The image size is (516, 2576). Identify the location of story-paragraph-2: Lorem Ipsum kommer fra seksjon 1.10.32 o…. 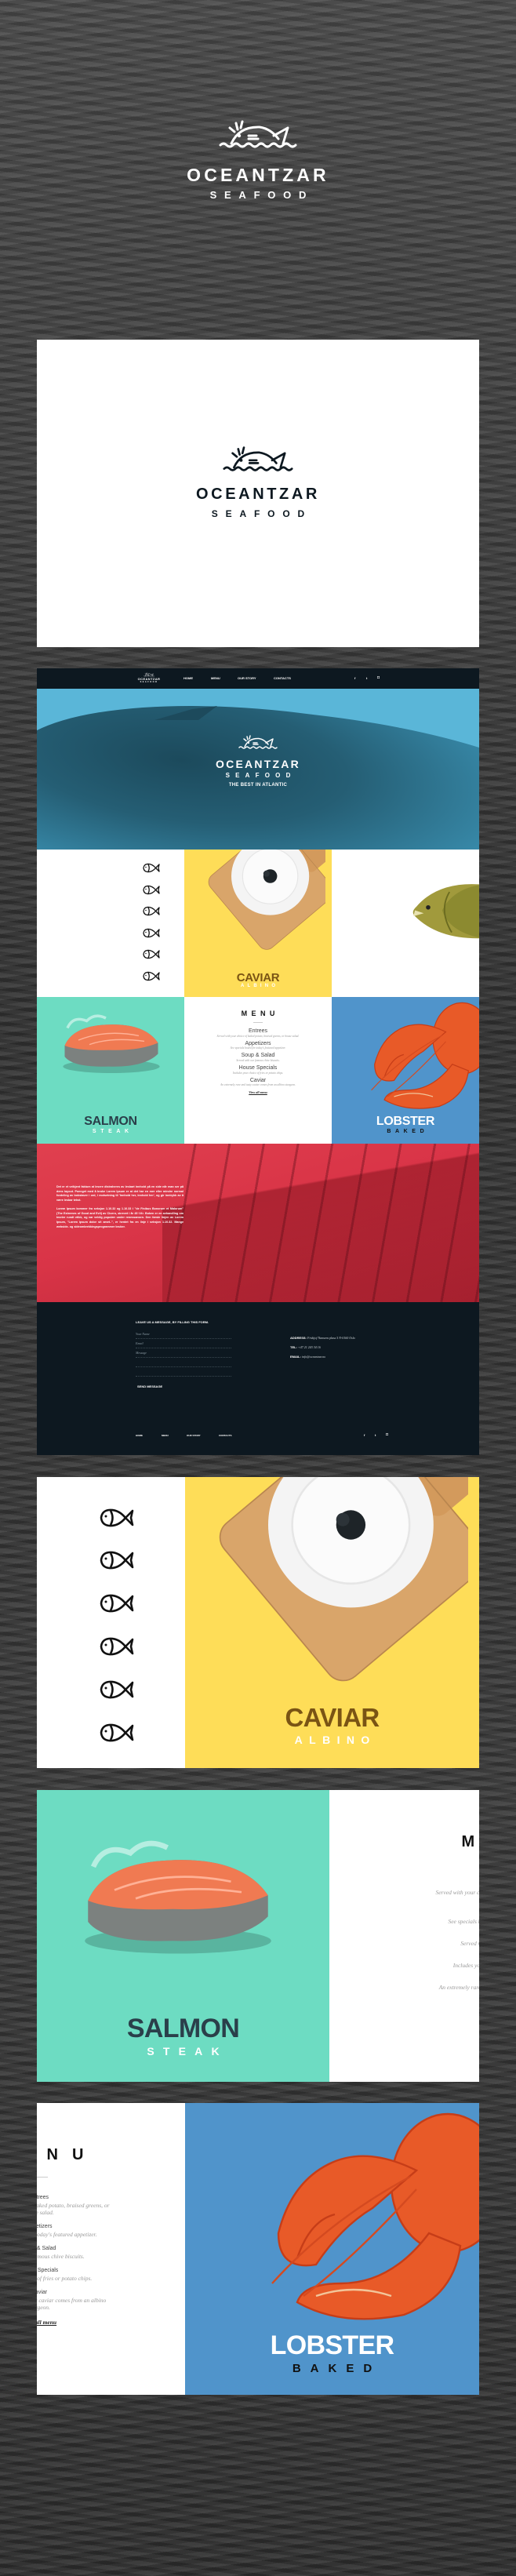
(120, 1217).